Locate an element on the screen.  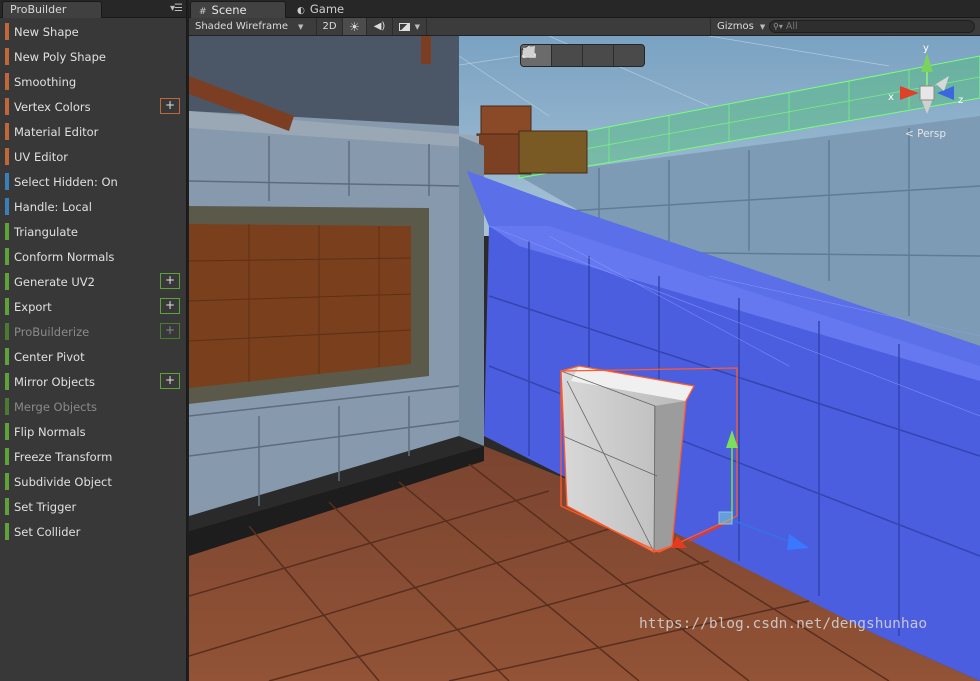
tab-game-label: Game is located at coordinates (327, 9).